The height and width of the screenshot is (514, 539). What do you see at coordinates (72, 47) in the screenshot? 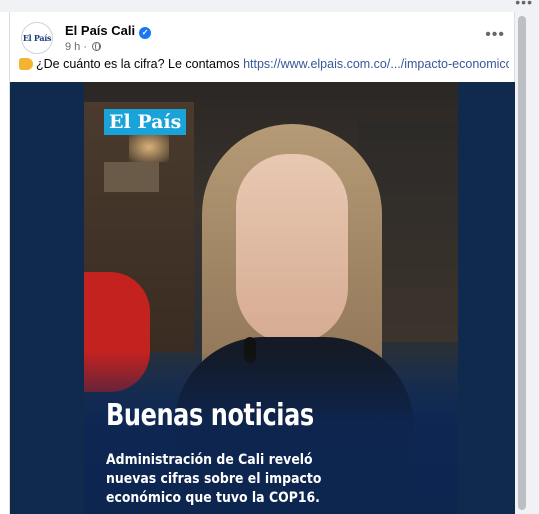
I see `post-timestamp: 9 h` at bounding box center [72, 47].